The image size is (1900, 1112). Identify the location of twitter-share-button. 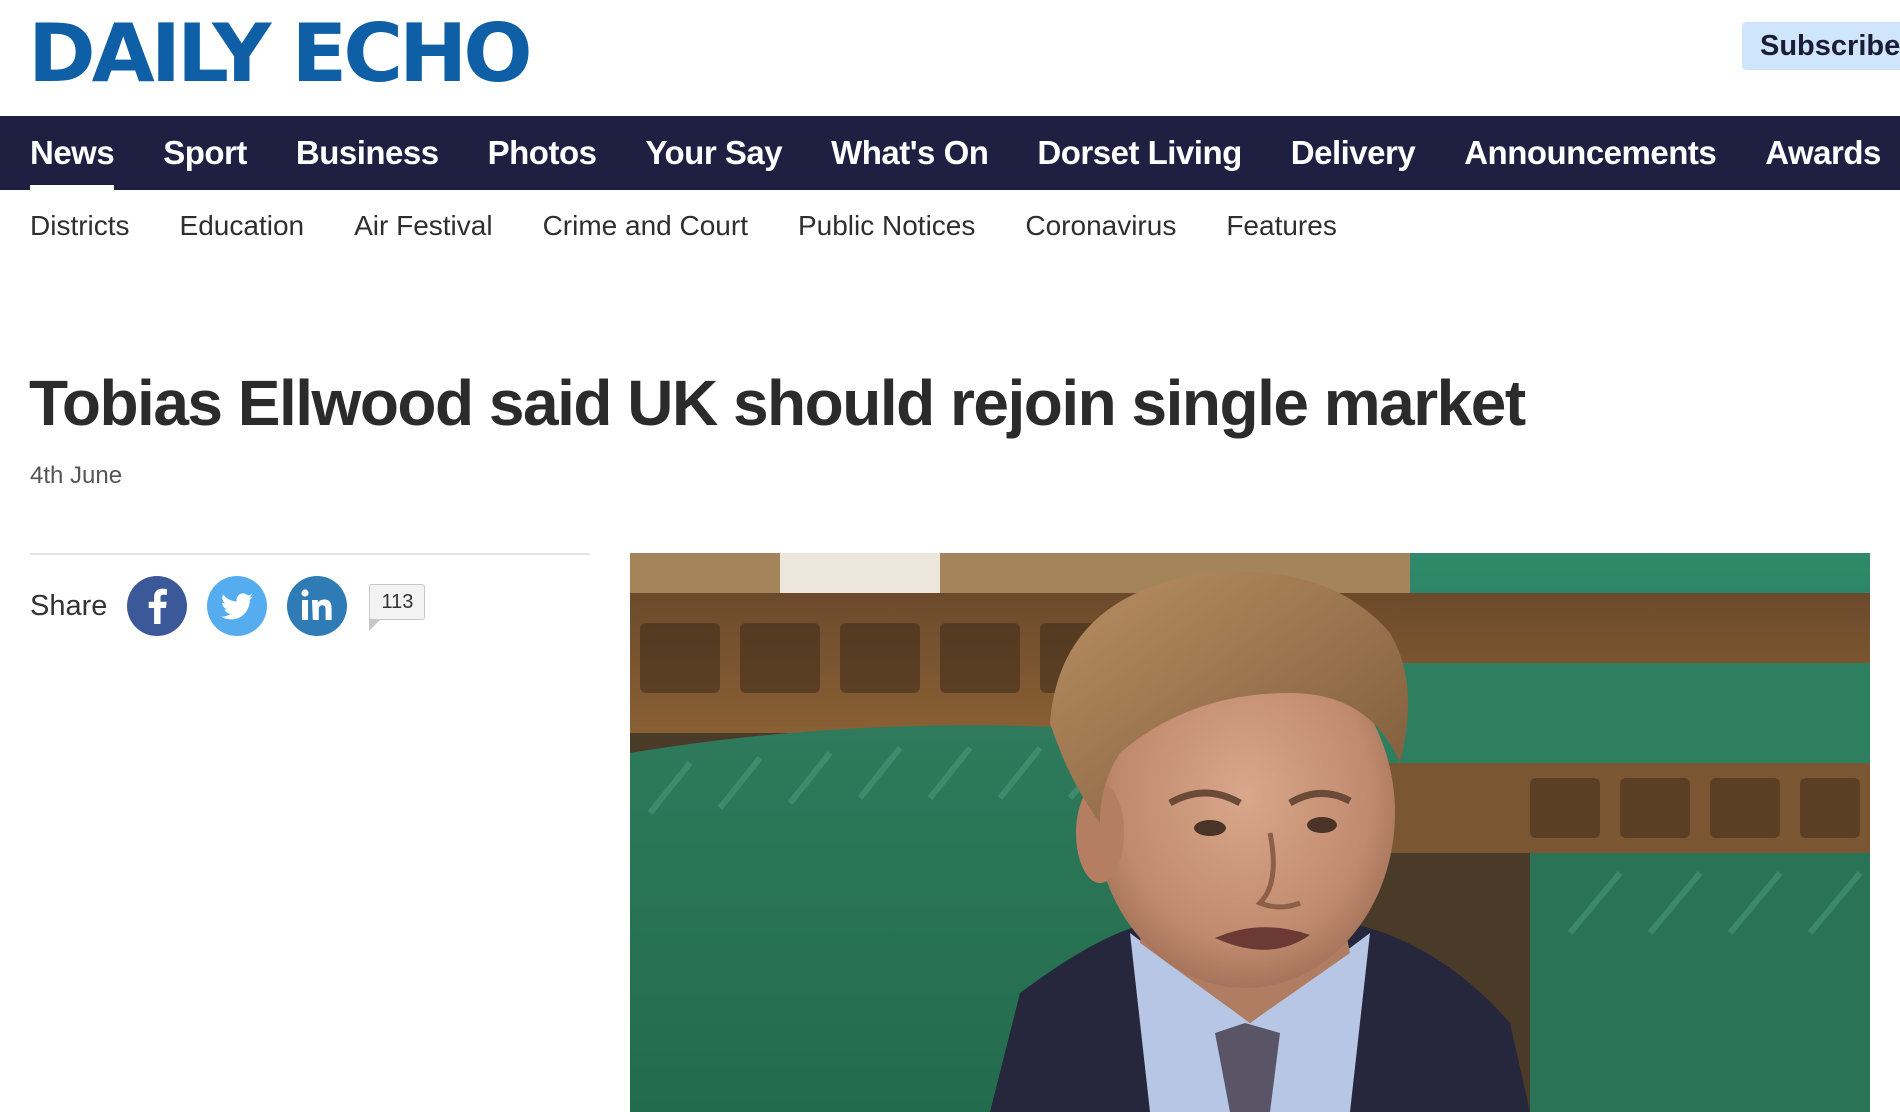
(237, 606).